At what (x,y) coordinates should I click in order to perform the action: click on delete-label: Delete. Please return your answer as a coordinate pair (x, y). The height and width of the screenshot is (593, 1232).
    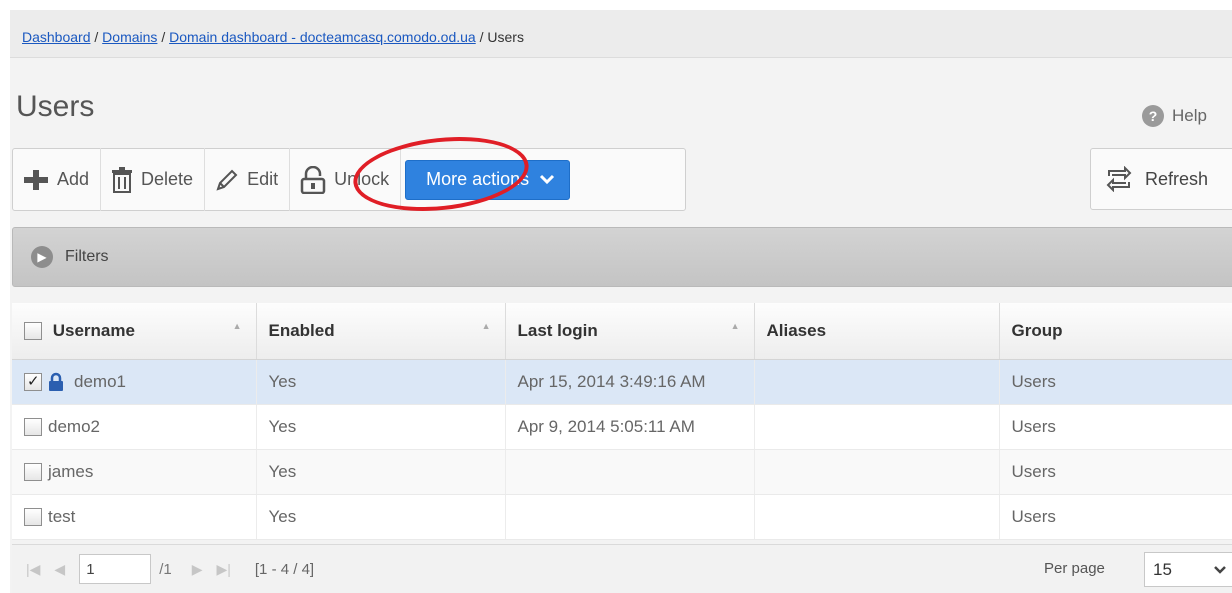
    Looking at the image, I should click on (167, 179).